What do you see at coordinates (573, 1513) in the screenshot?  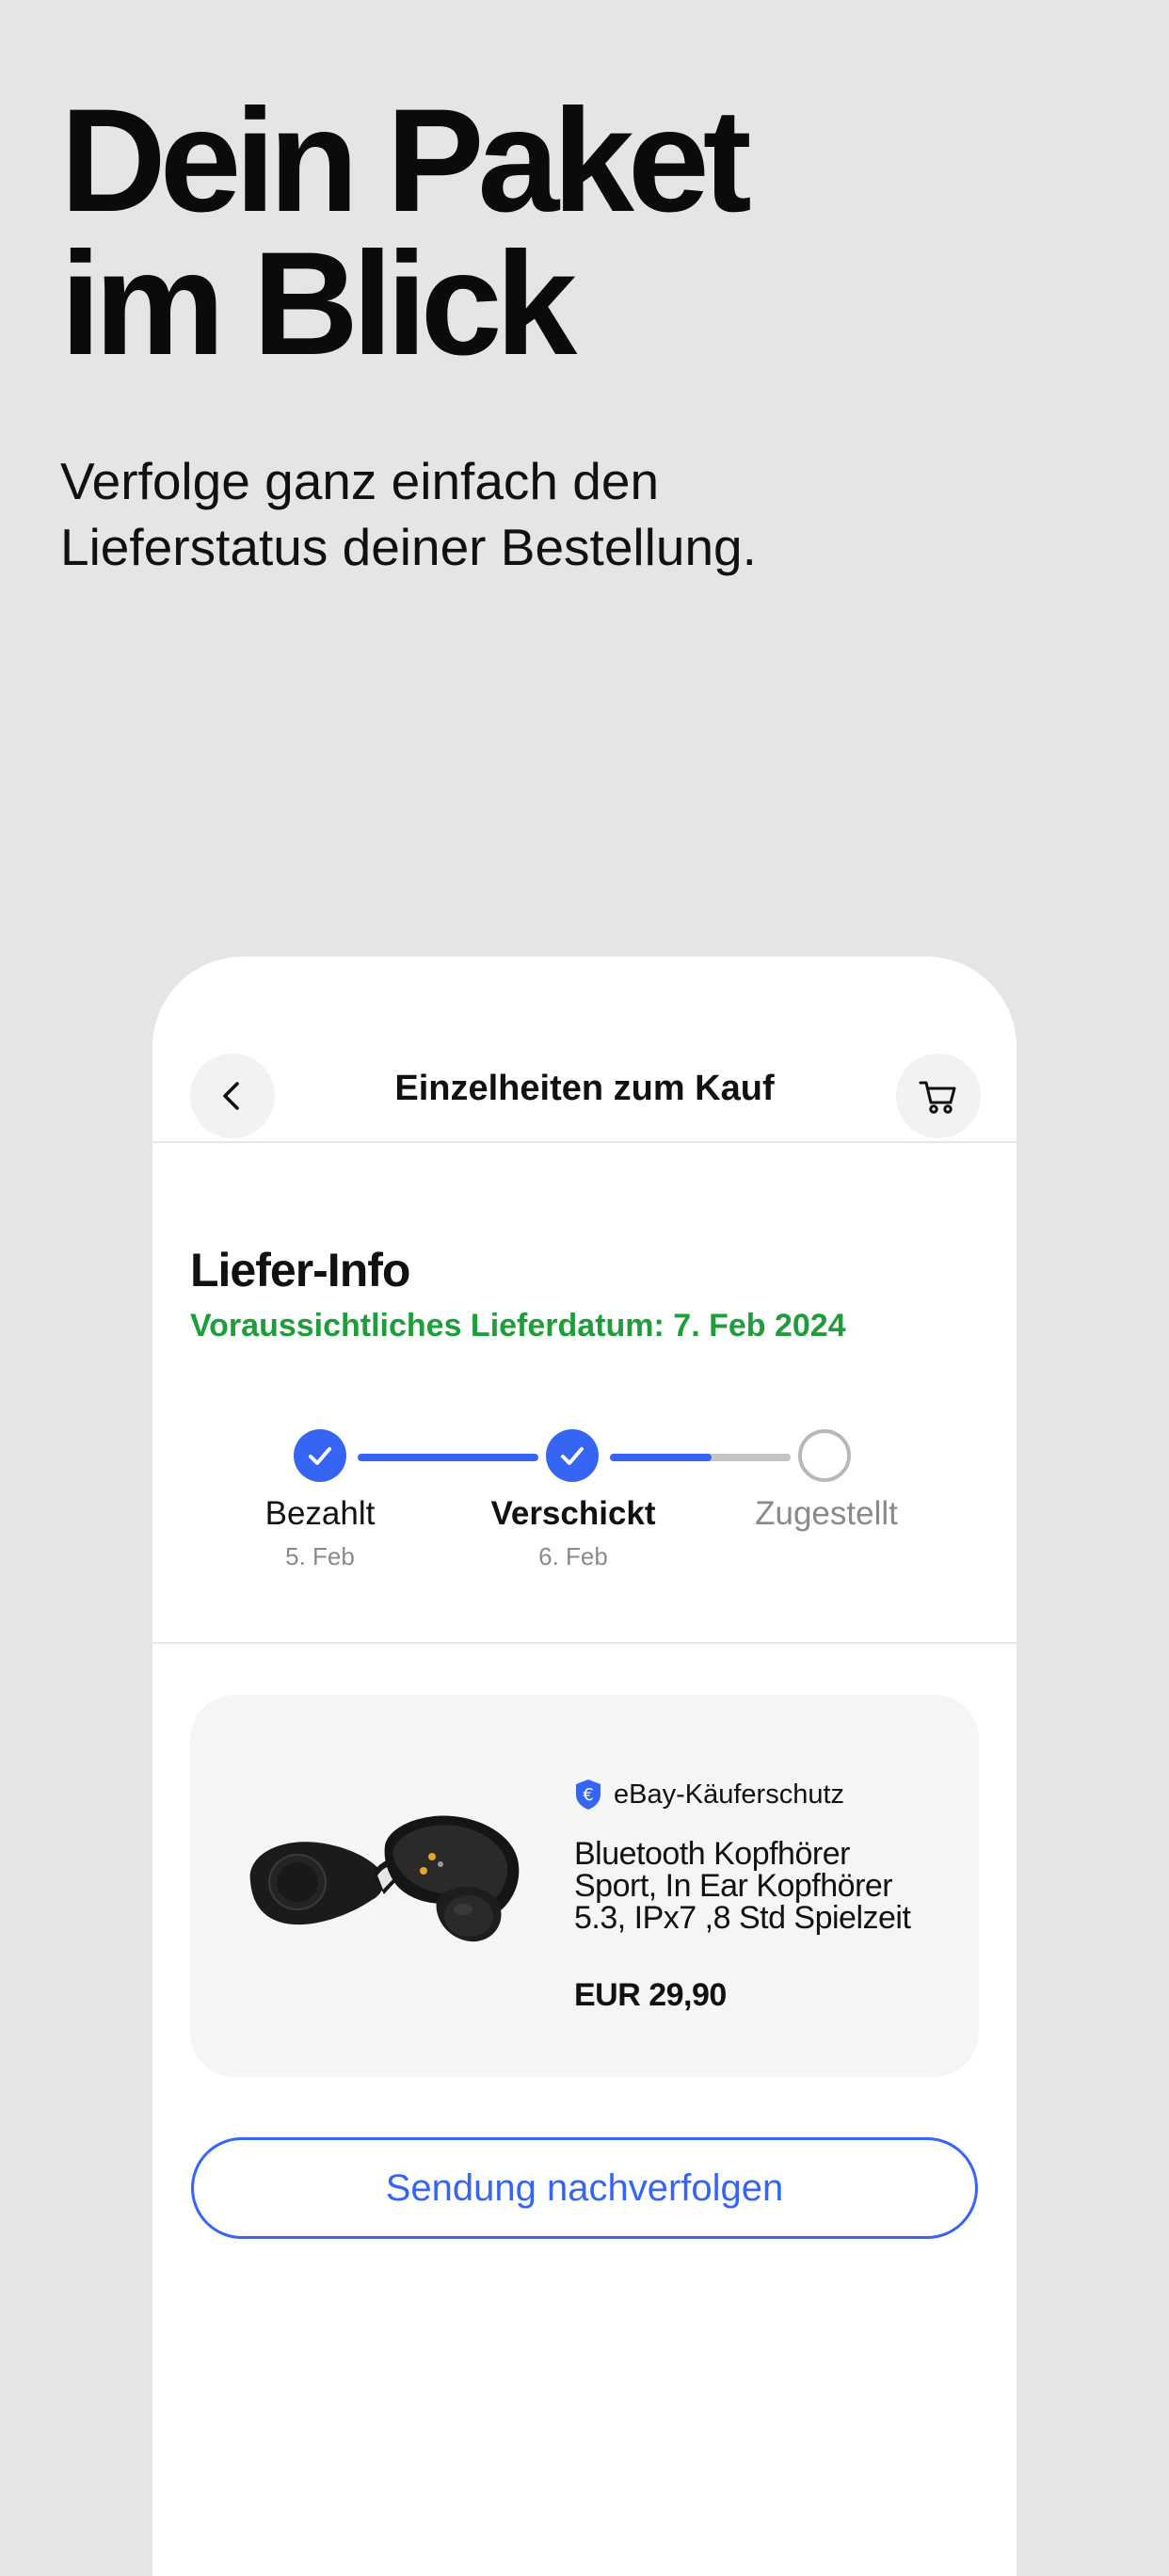 I see `step-label-shipped: Verschickt` at bounding box center [573, 1513].